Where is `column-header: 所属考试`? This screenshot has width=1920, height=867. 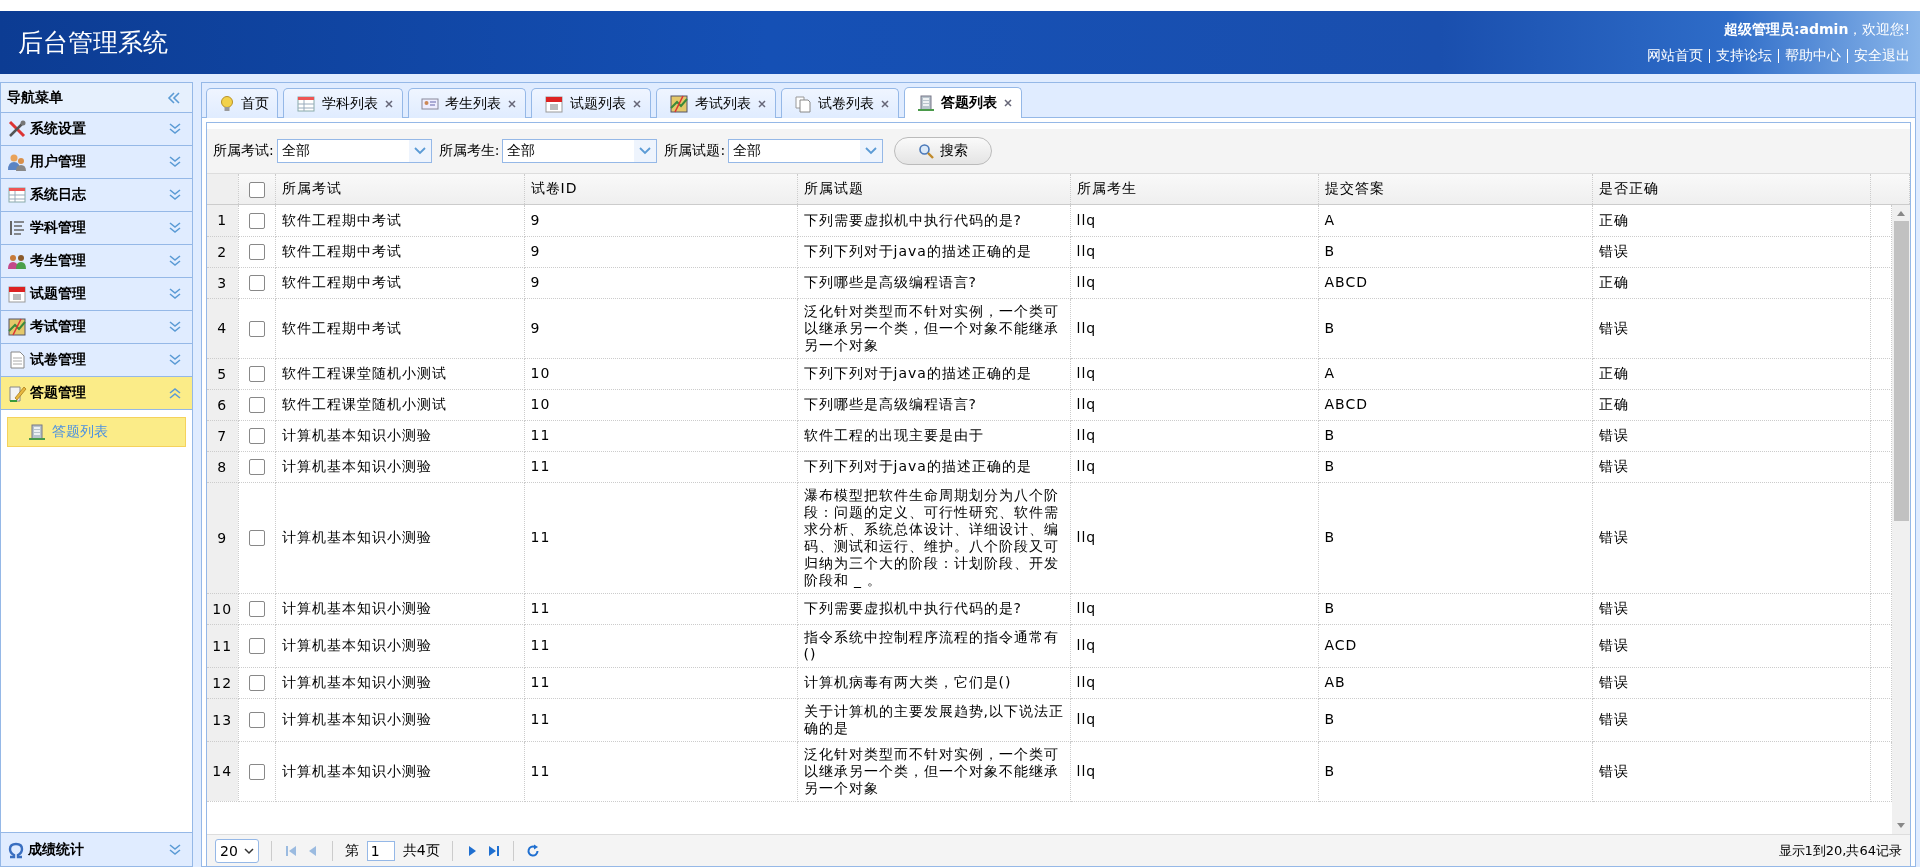
column-header: 所属考试 is located at coordinates (311, 188).